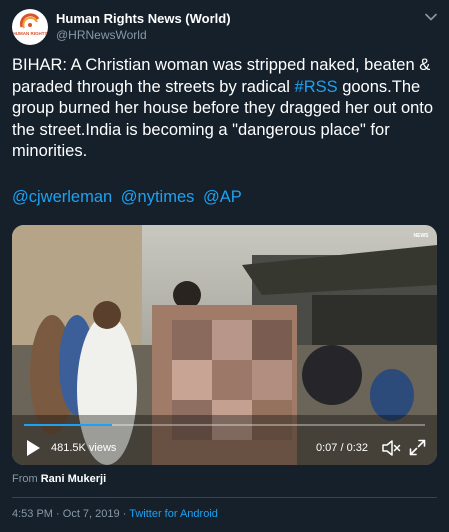 The height and width of the screenshot is (532, 449). What do you see at coordinates (417, 447) in the screenshot?
I see `fullscreen-icon` at bounding box center [417, 447].